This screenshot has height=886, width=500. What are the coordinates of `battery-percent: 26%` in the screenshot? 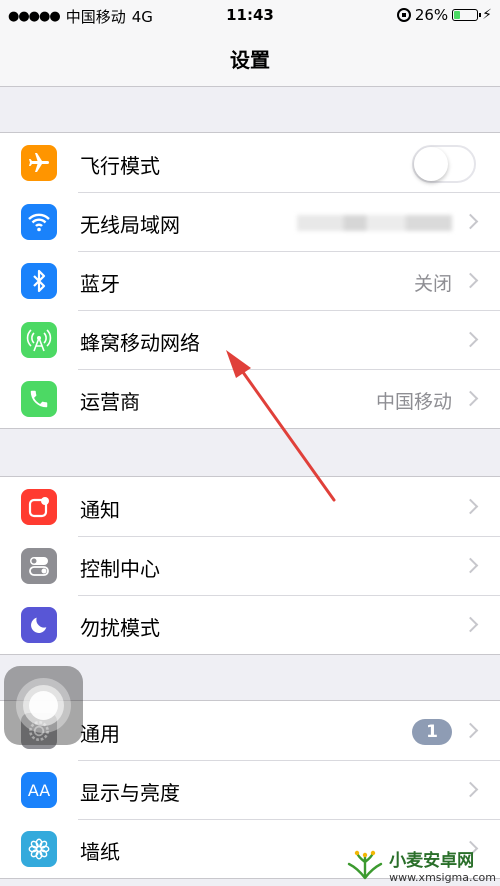 It's located at (431, 15).